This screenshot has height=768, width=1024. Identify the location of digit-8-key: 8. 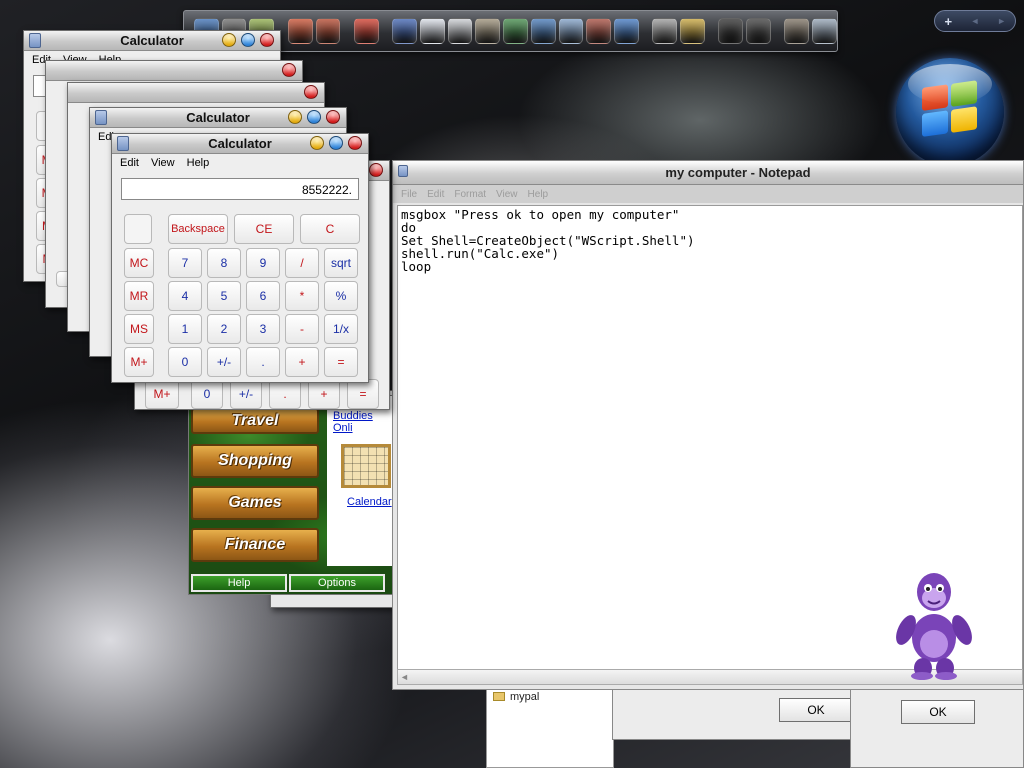
(224, 263).